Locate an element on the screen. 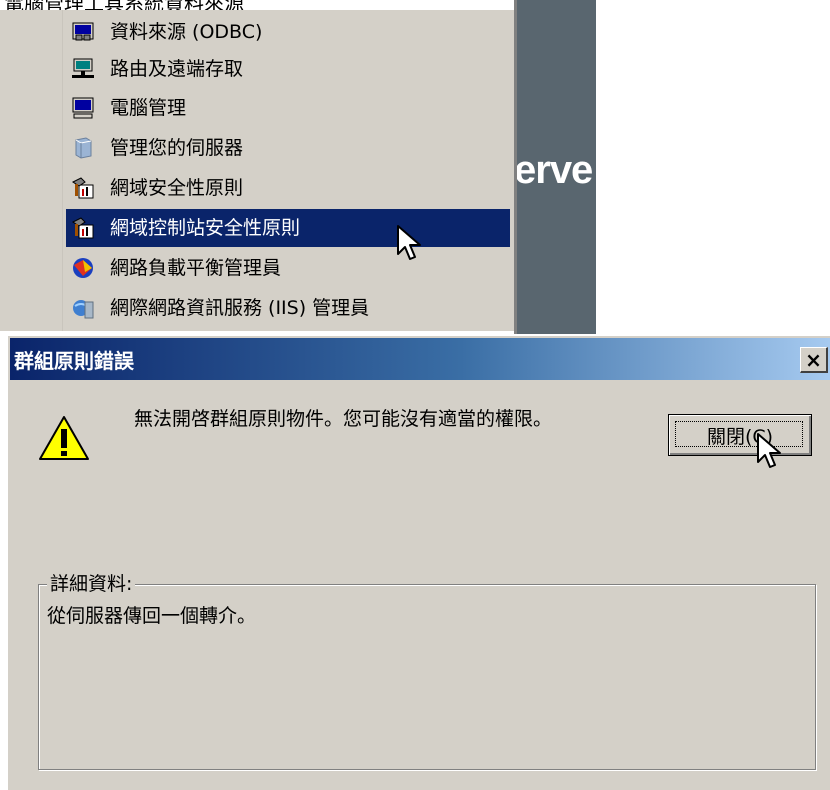 This screenshot has width=830, height=790. menu-item-label: 網域安全性原則 is located at coordinates (177, 187).